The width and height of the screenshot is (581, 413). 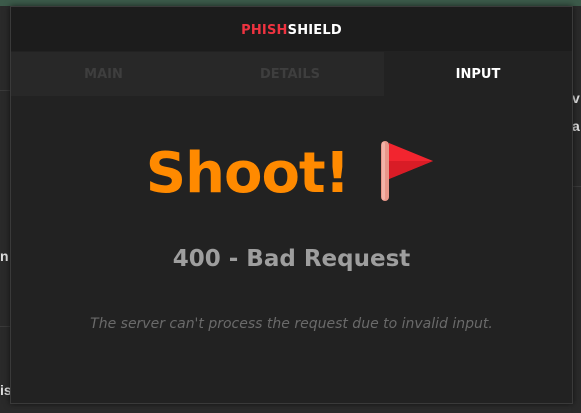 I want to click on tab-details: DETAILS, so click(x=290, y=74).